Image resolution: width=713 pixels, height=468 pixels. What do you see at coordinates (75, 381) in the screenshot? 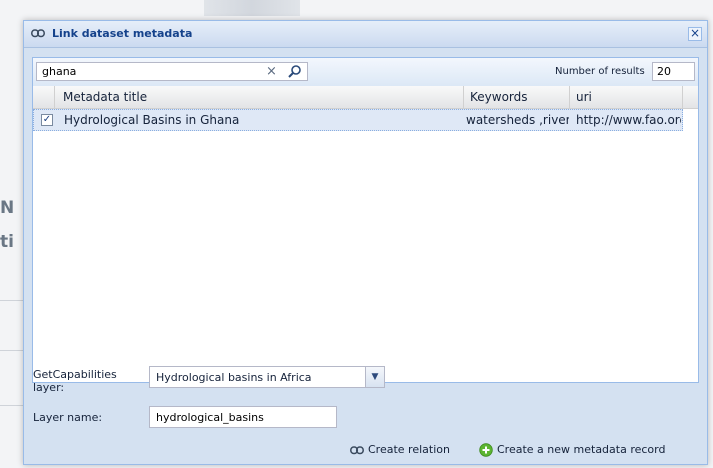
I see `capabilities-layer-label: GetCapabilities layer:` at bounding box center [75, 381].